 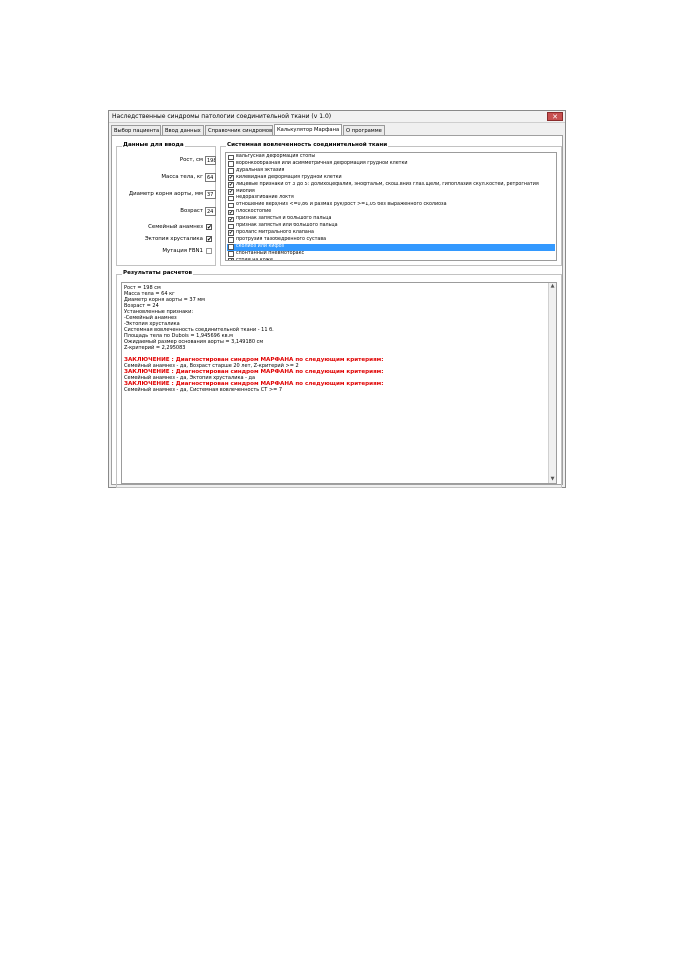 I want to click on fbn1-label: Мутация FBN1, so click(x=182, y=251).